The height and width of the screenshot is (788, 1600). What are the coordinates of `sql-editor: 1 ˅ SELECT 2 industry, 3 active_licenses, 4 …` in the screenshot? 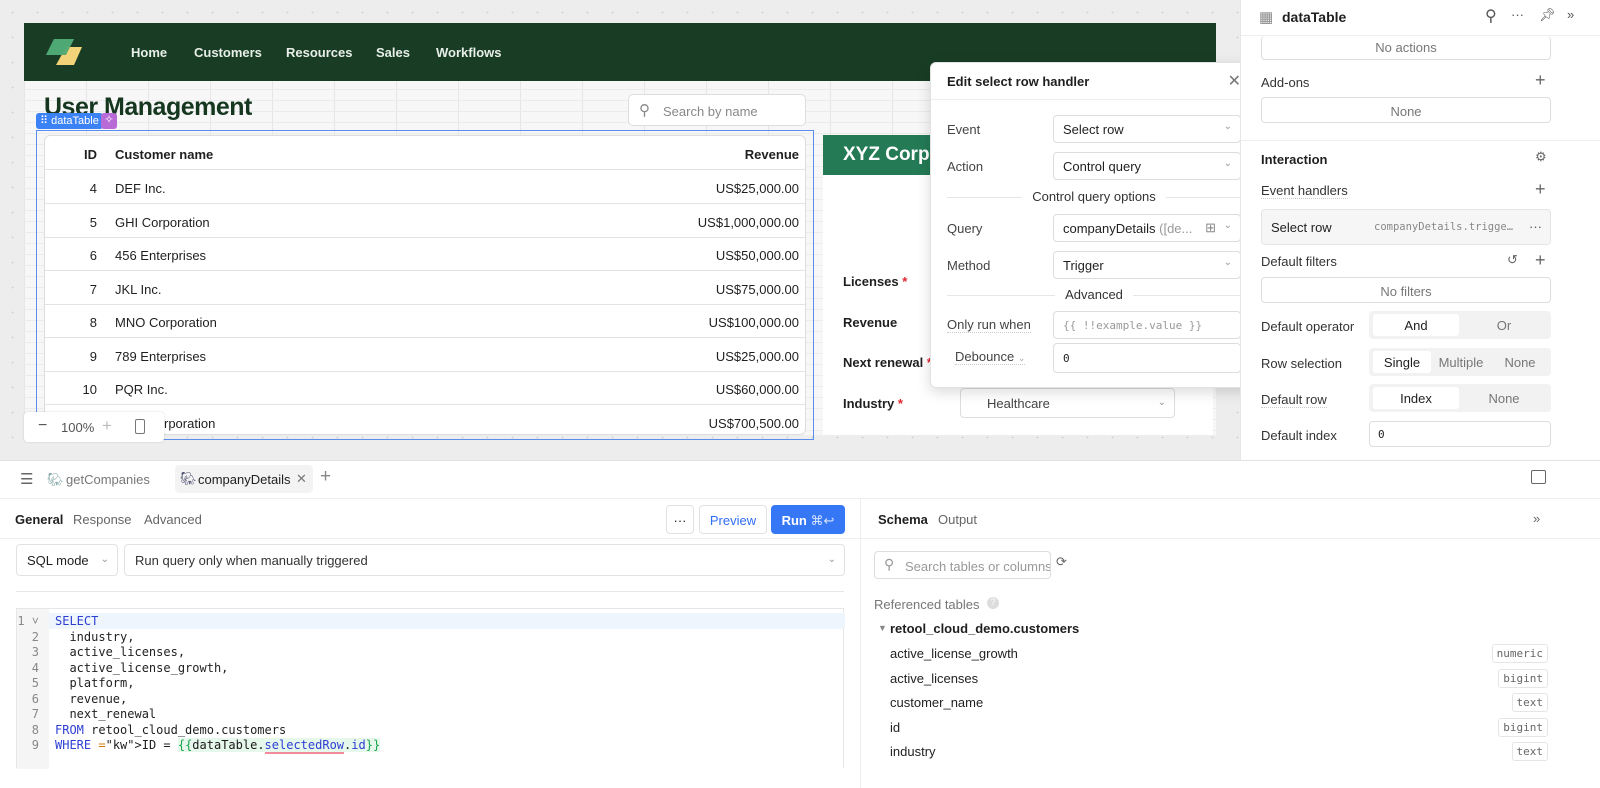 It's located at (430, 688).